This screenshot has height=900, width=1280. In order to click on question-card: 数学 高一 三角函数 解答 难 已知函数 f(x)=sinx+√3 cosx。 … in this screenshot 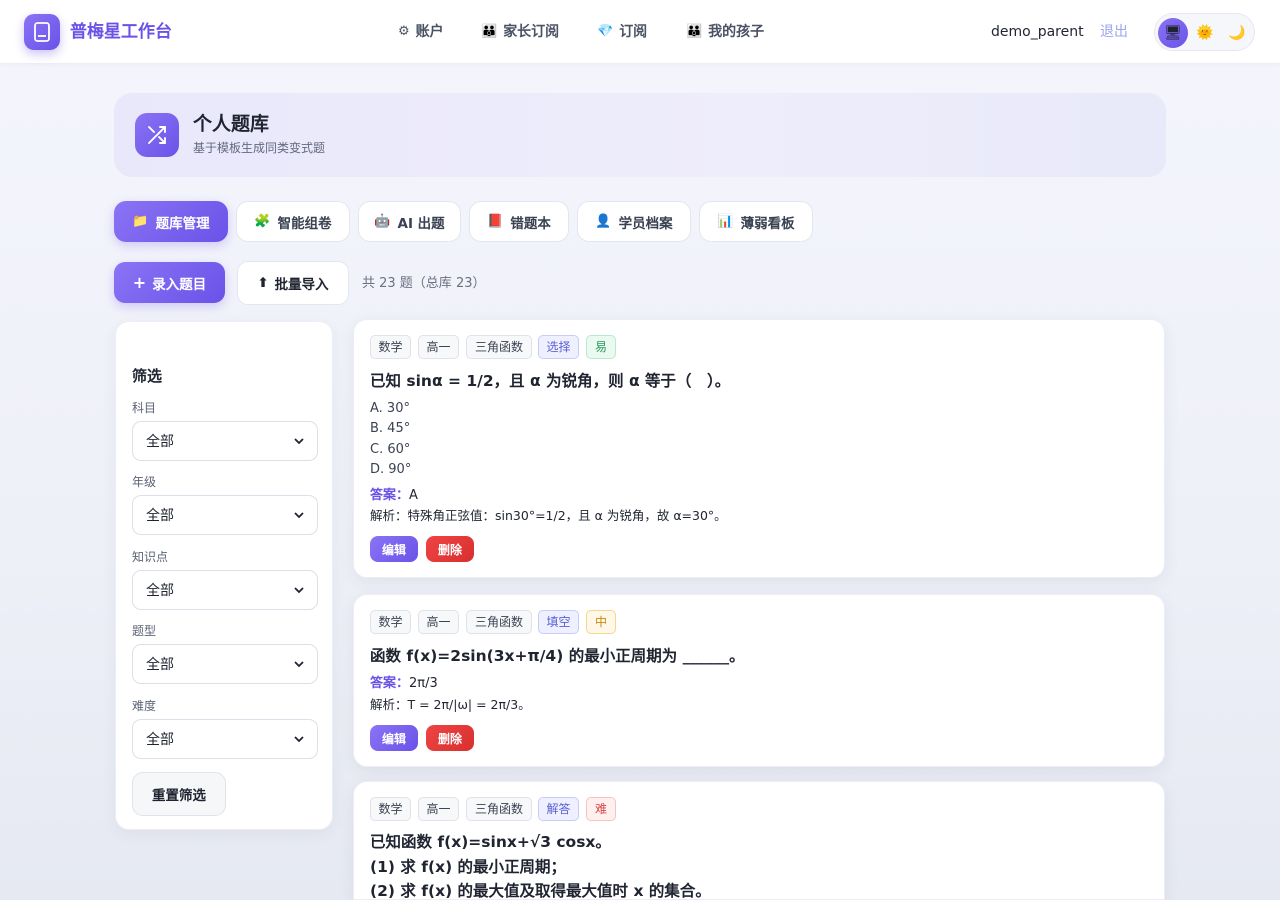, I will do `click(759, 840)`.